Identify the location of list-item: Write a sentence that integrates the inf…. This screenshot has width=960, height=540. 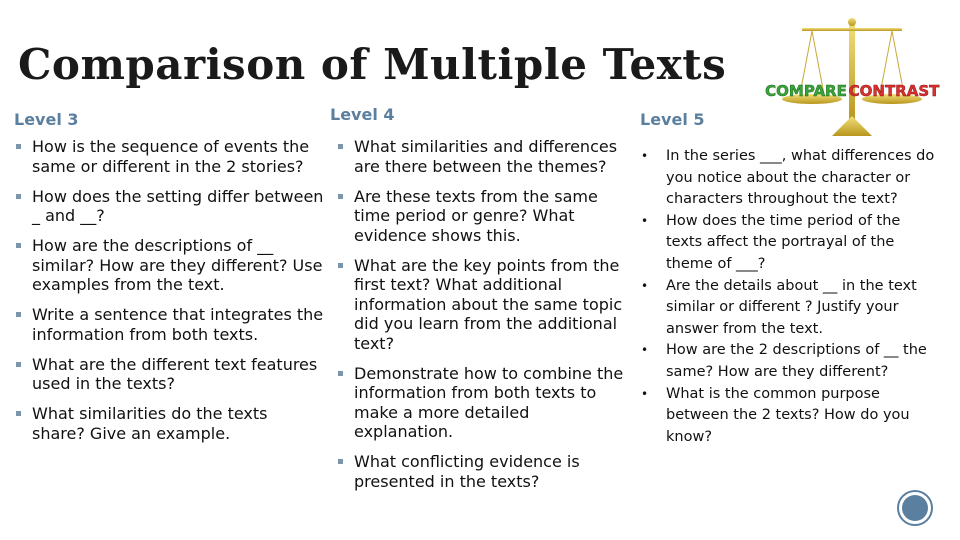
(169, 324).